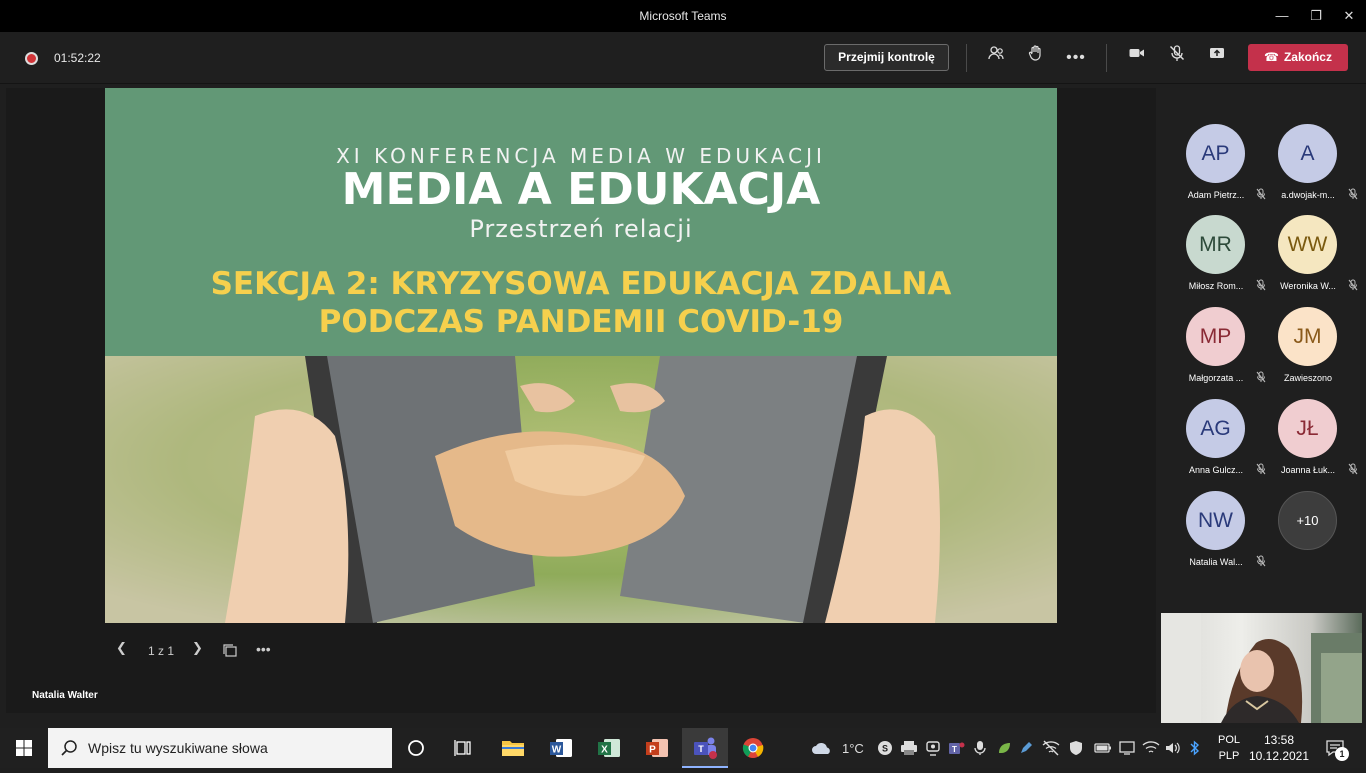 This screenshot has width=1366, height=773. I want to click on bluetooth-tray-button, so click(1198, 748).